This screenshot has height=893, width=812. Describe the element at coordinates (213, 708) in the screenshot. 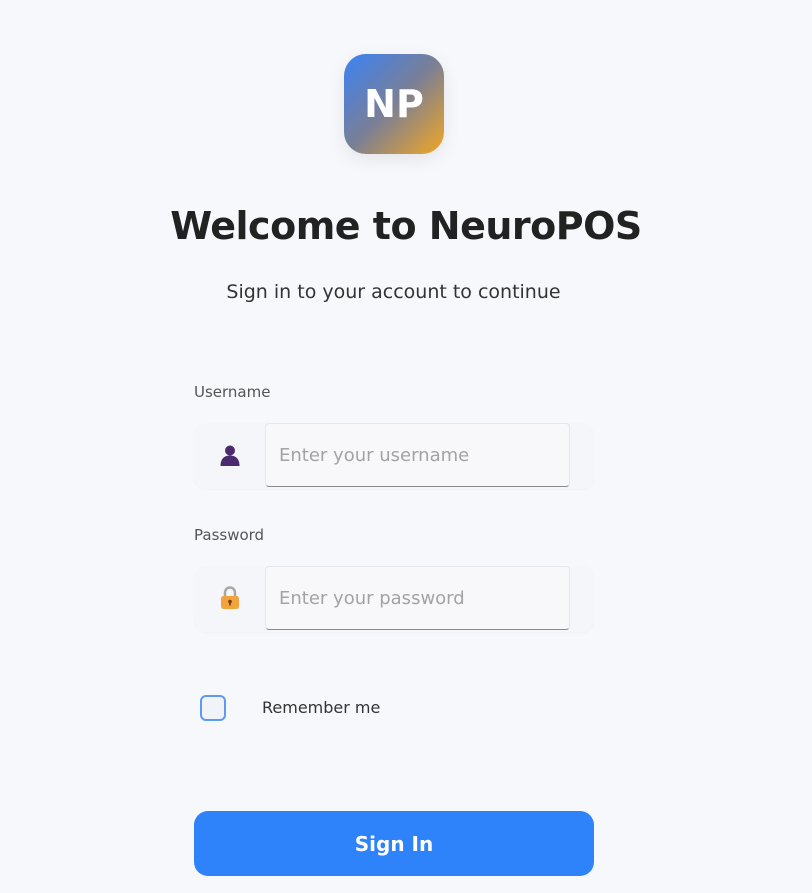

I see `remember-me-checkbox` at that location.